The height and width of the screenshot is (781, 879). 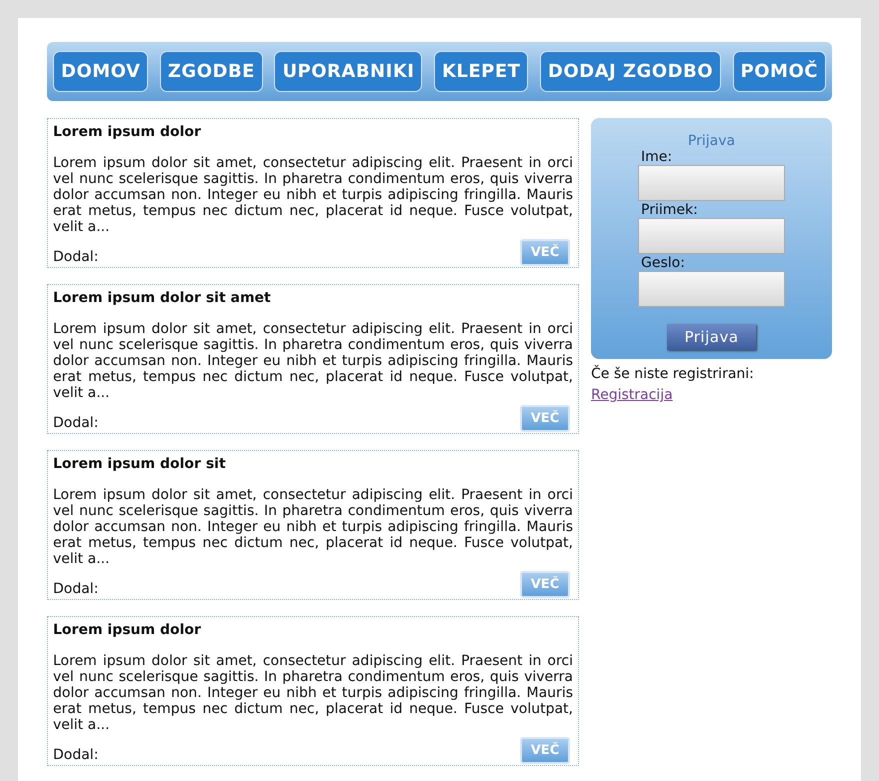 I want to click on login-button: Prijava, so click(x=711, y=337).